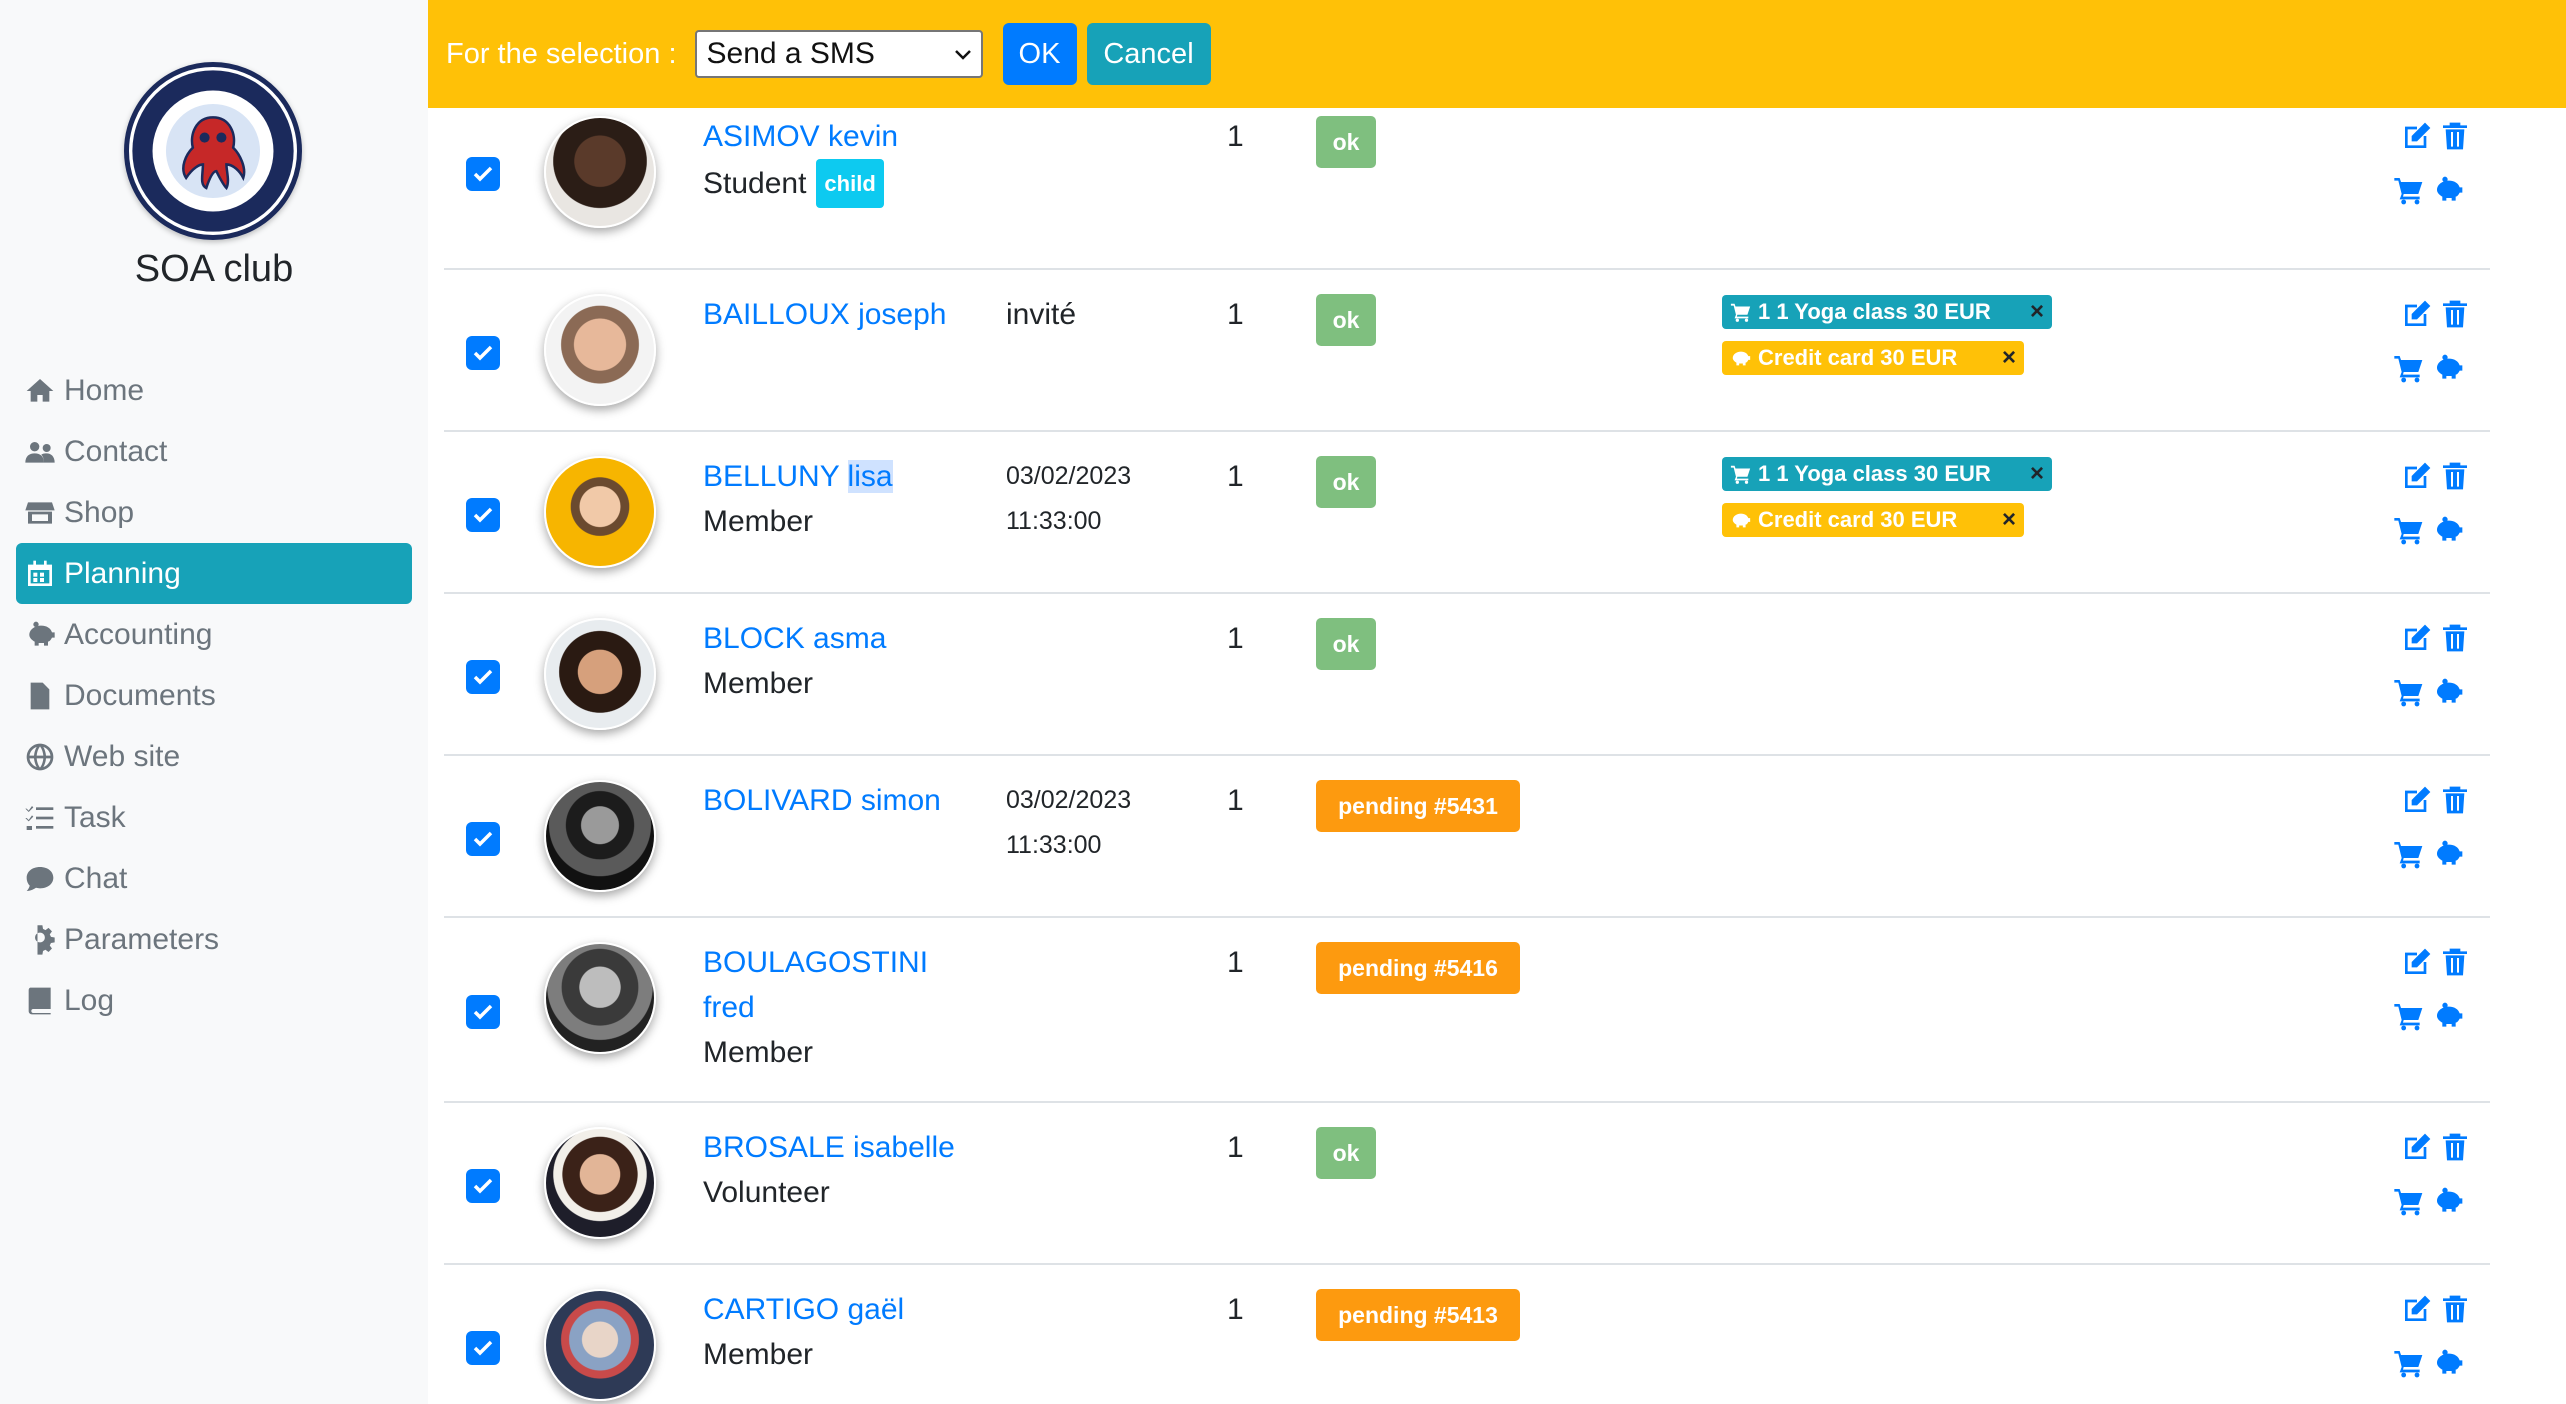 The image size is (2566, 1404). I want to click on sidebar-item-chat: Chat, so click(214, 878).